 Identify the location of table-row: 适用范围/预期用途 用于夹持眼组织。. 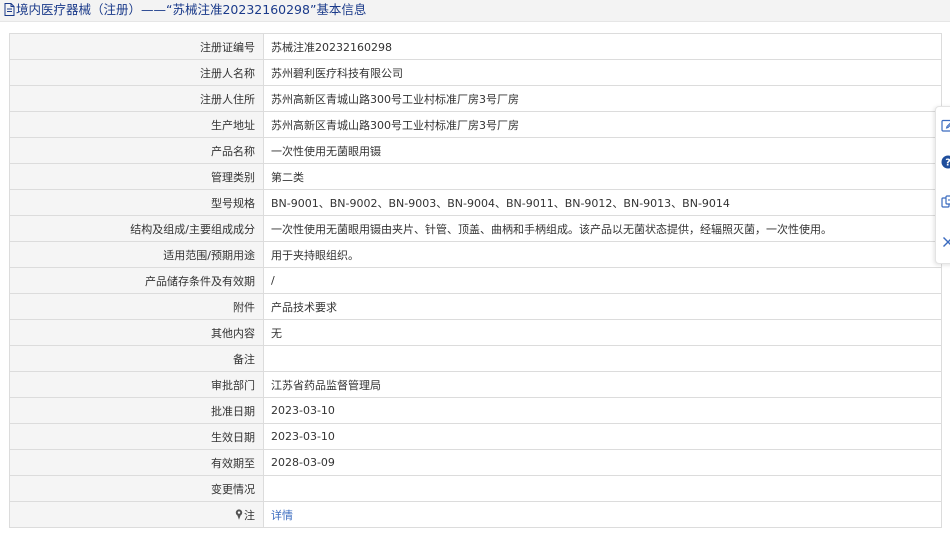
(475, 254).